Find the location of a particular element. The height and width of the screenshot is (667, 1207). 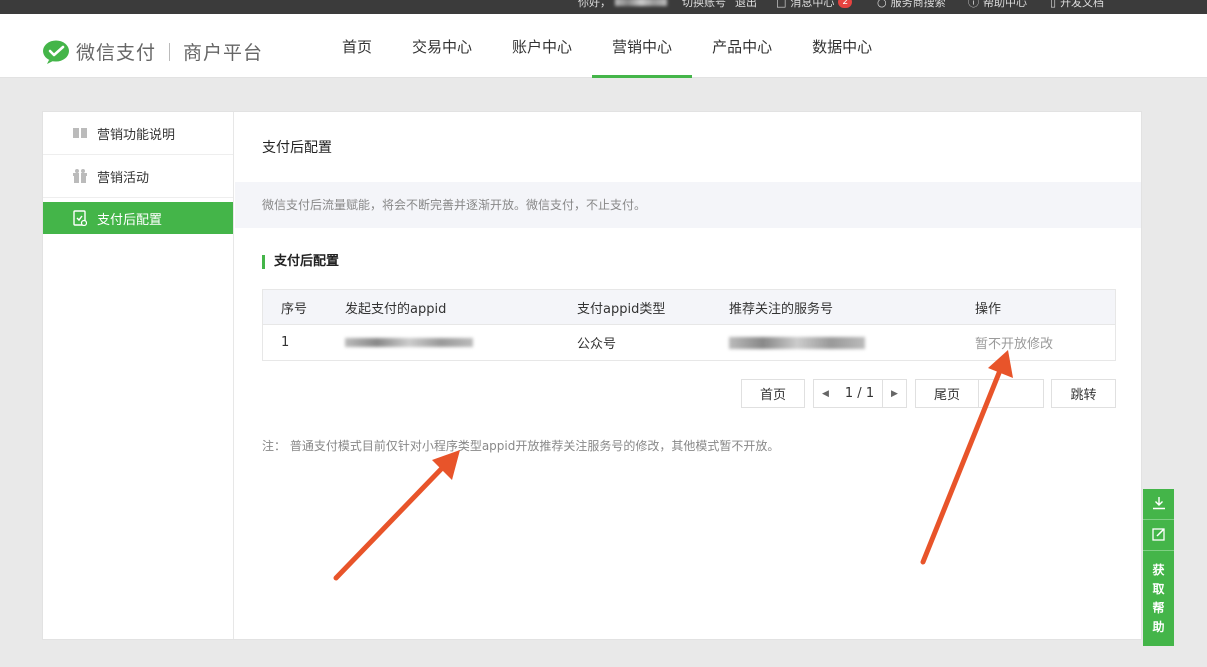

message-icon: □ is located at coordinates (781, 4).